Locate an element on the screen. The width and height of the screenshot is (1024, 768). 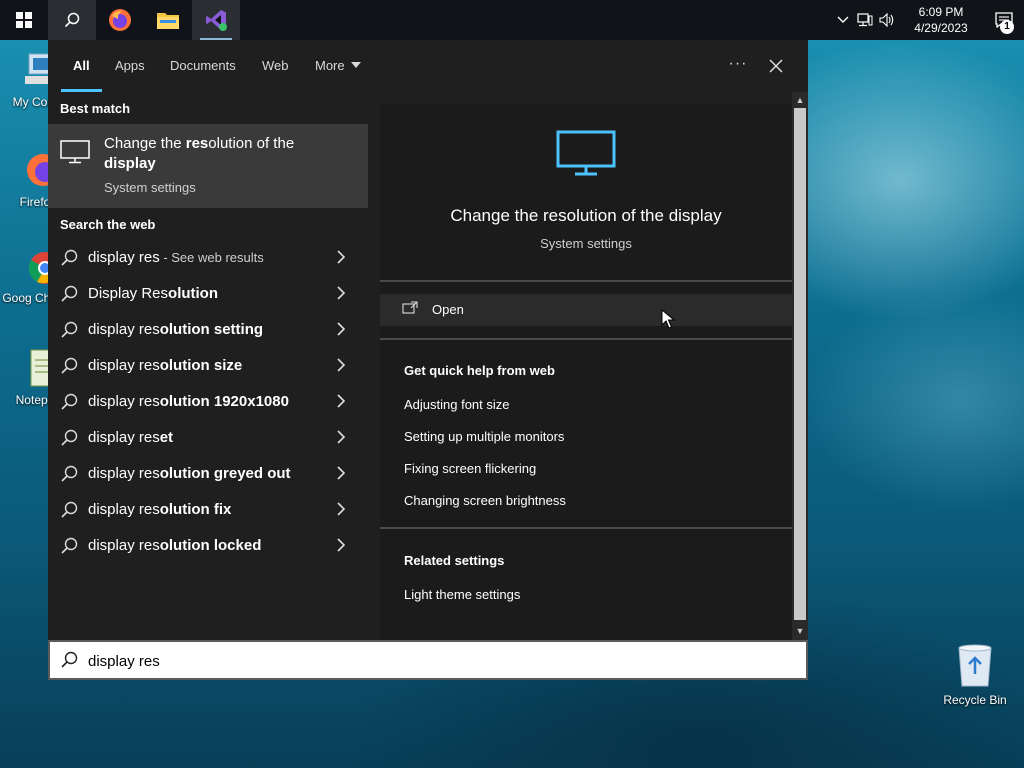
network-icon is located at coordinates (865, 20).